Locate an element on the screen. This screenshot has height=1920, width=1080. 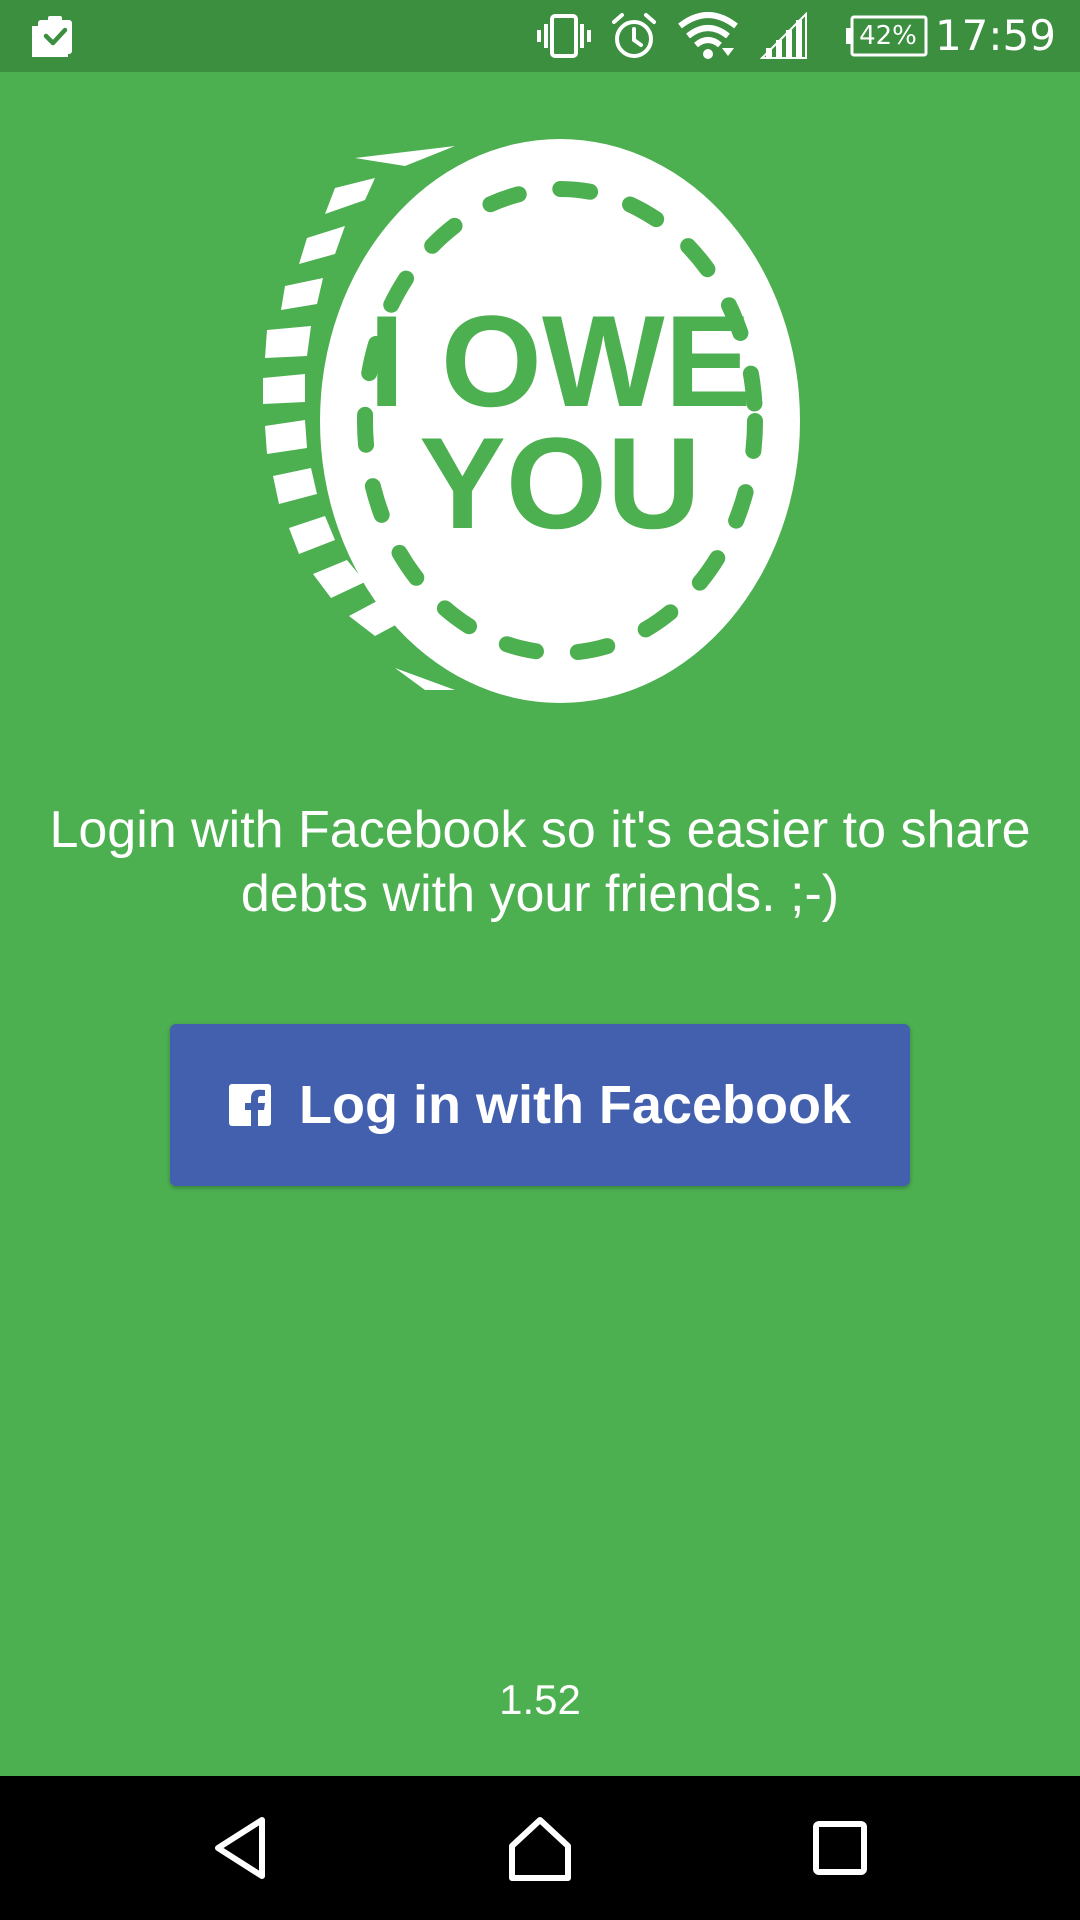
battery-percentage: 42% is located at coordinates (888, 36).